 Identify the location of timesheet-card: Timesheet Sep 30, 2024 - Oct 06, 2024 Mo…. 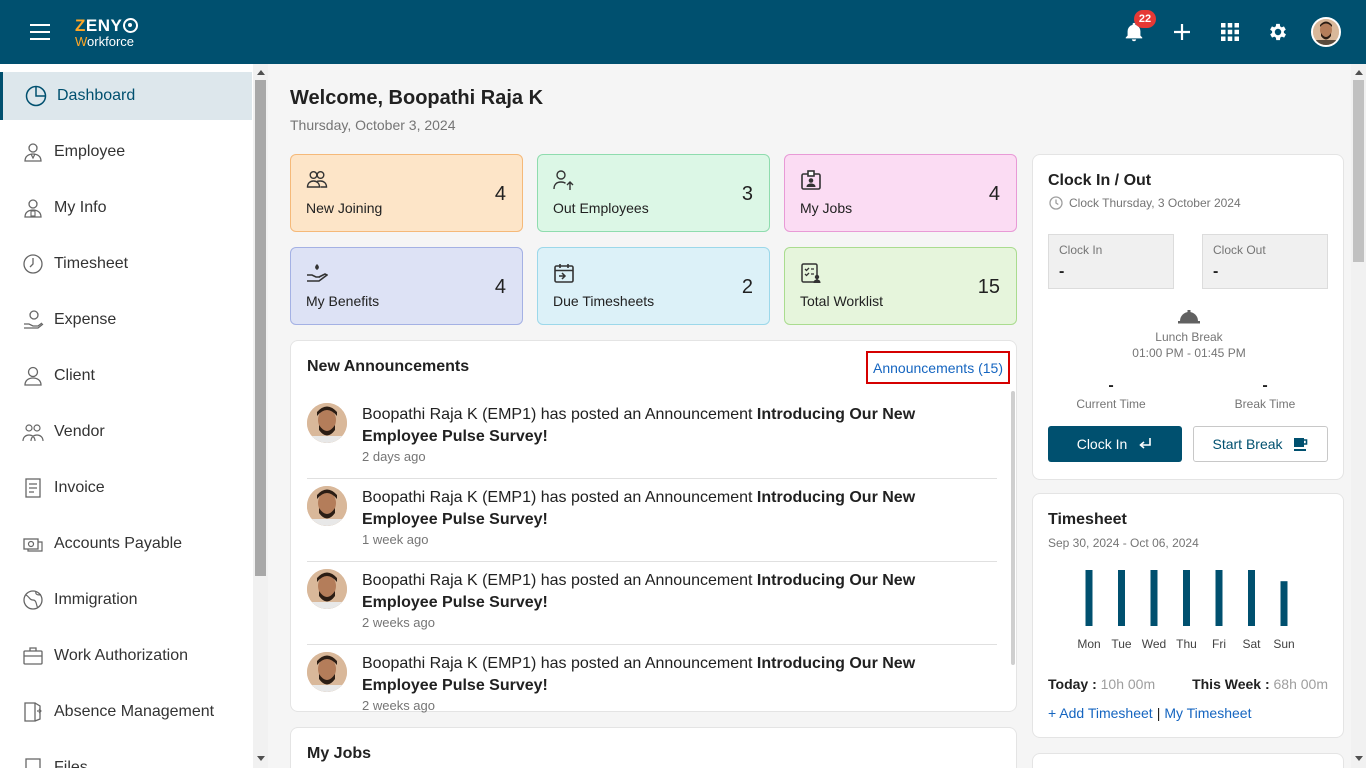
(1188, 615).